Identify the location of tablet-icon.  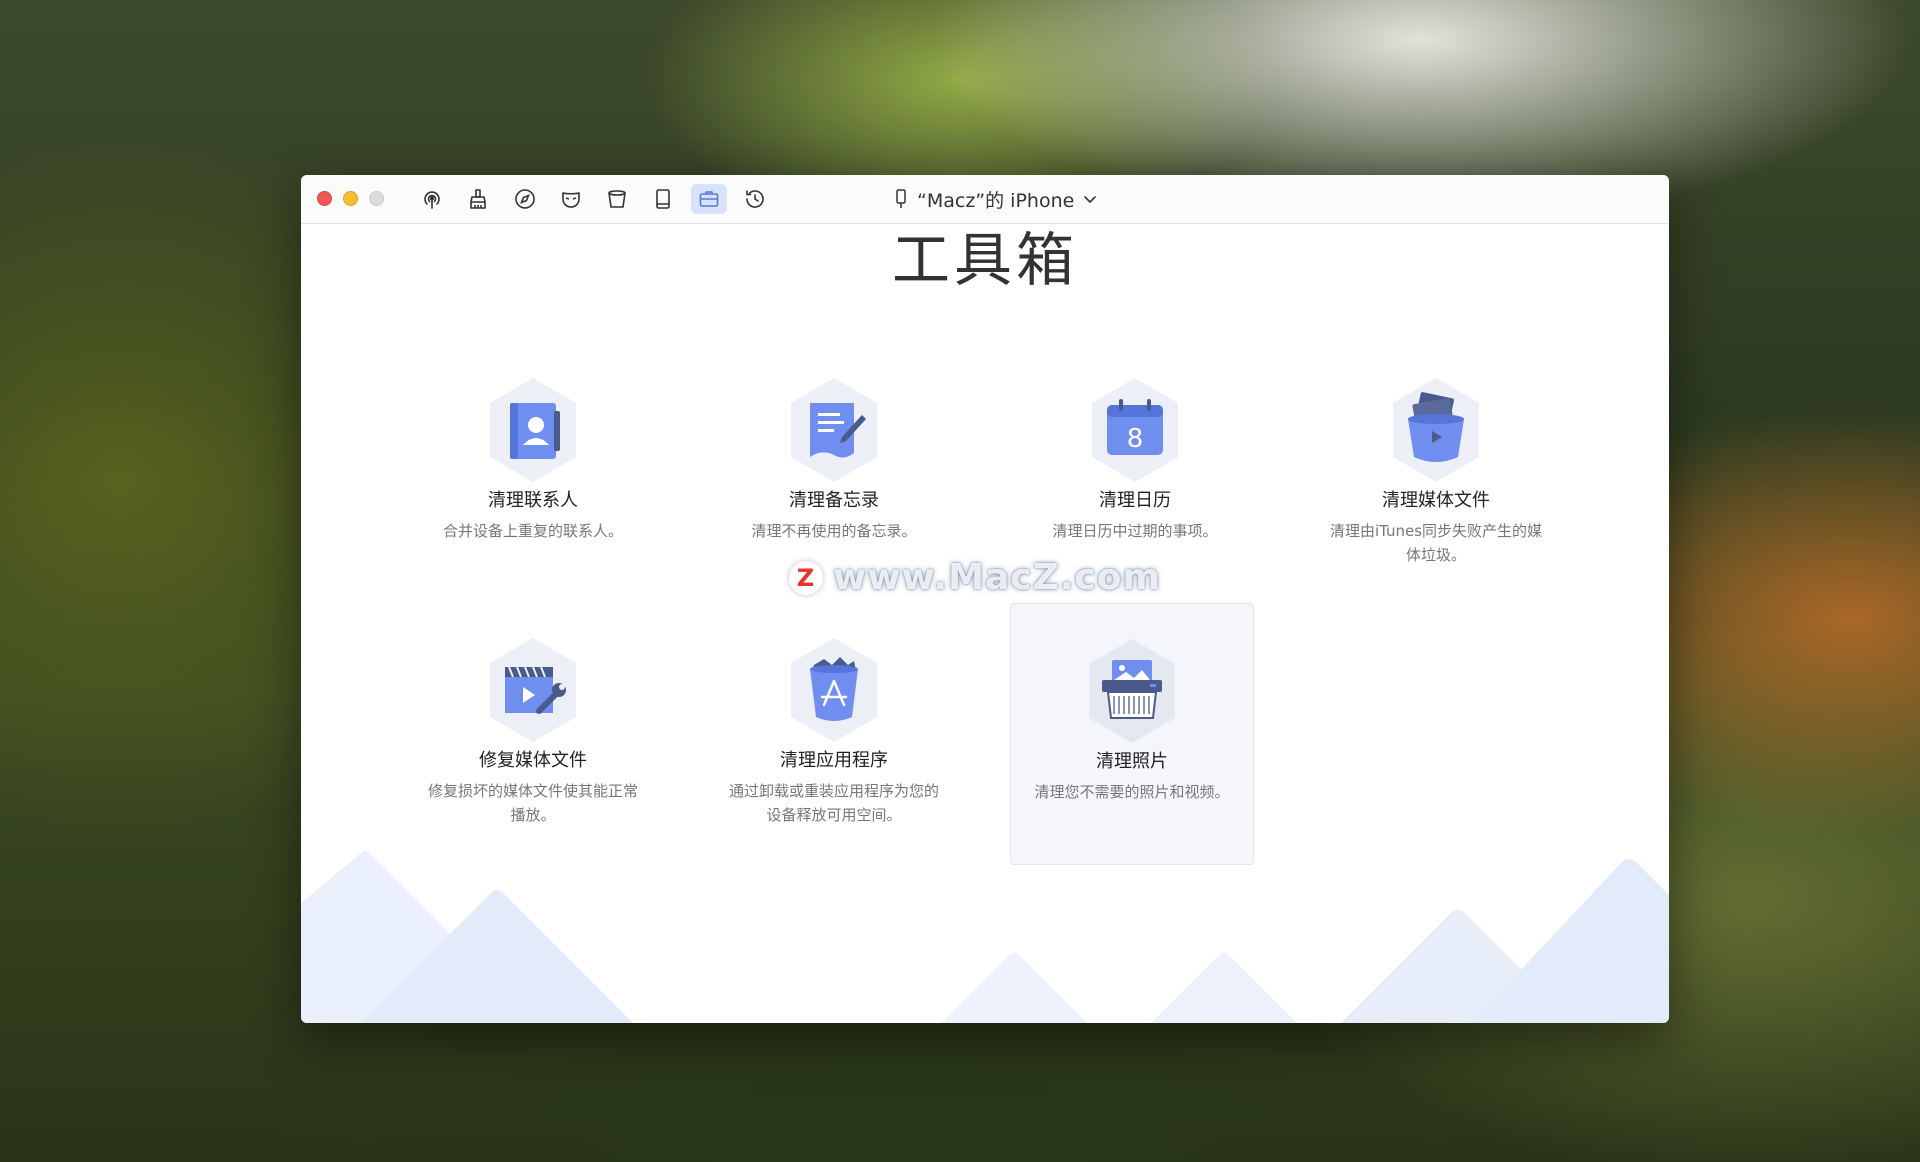
(663, 199).